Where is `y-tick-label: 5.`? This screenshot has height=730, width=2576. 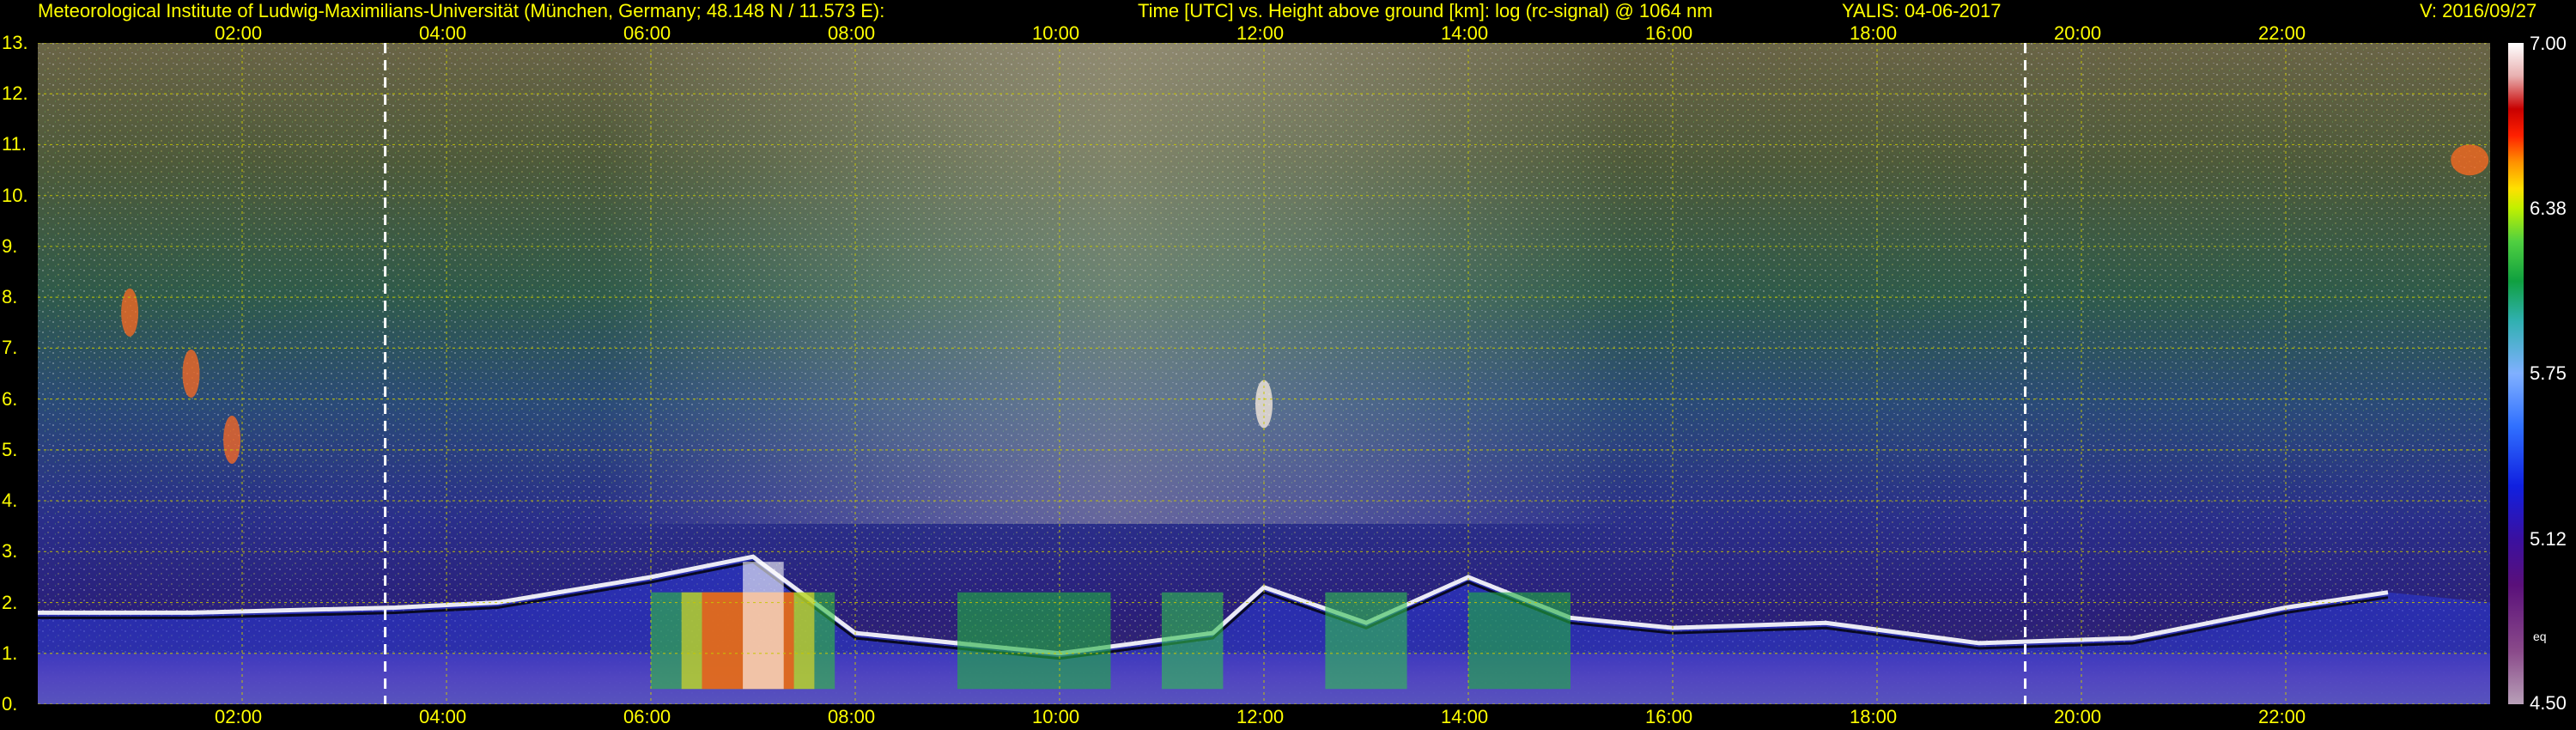
y-tick-label: 5. is located at coordinates (10, 449).